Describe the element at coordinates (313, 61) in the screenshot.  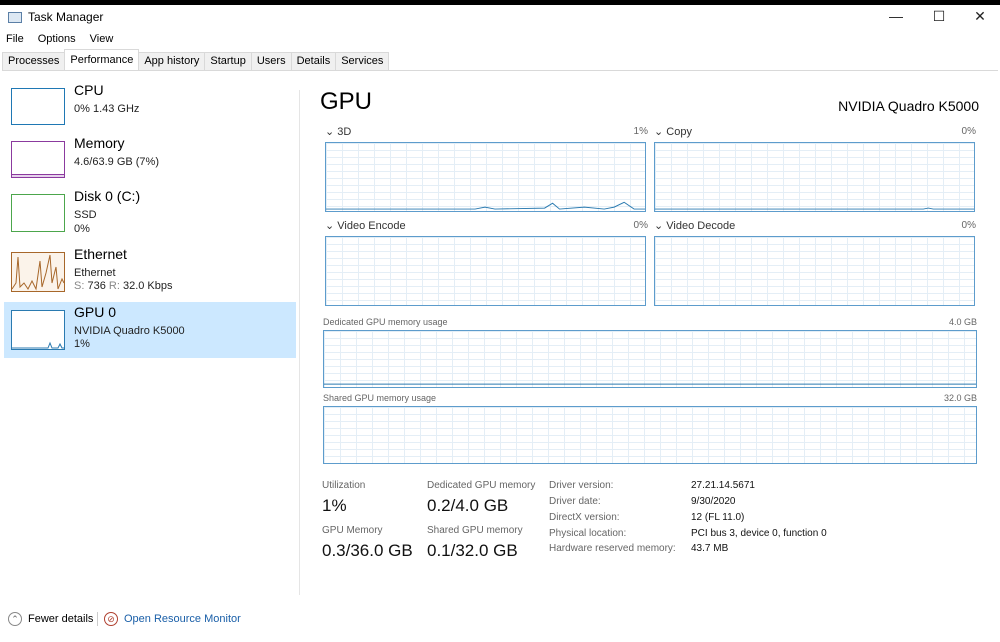
I see `tab-details: Details` at that location.